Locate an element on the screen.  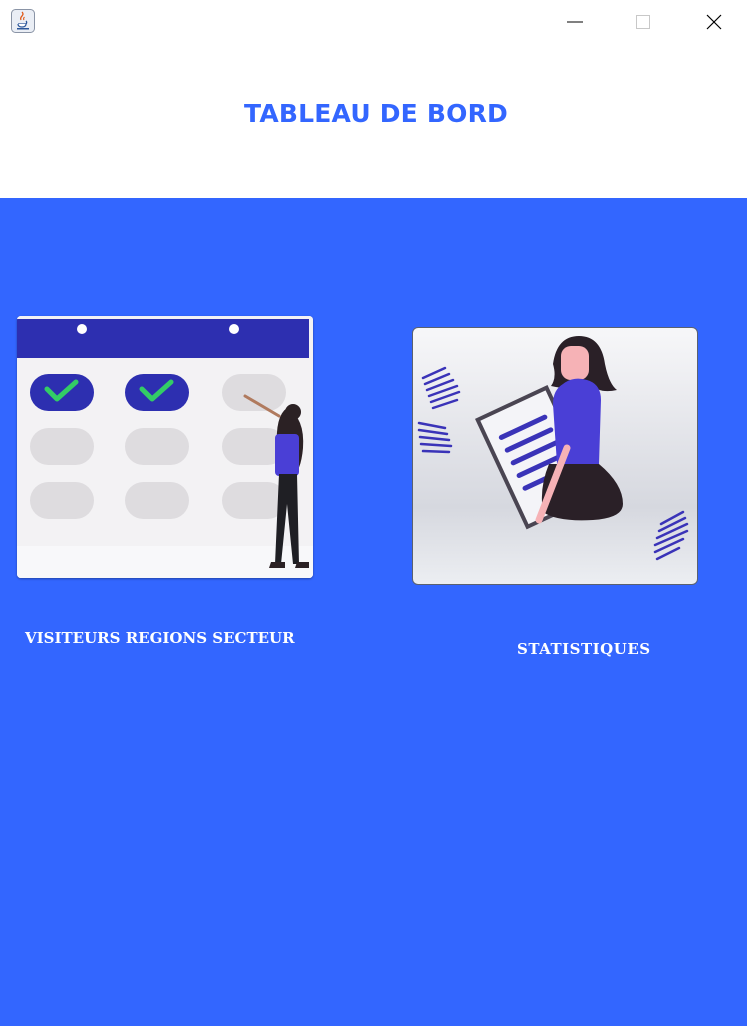
maximize-button is located at coordinates (643, 22).